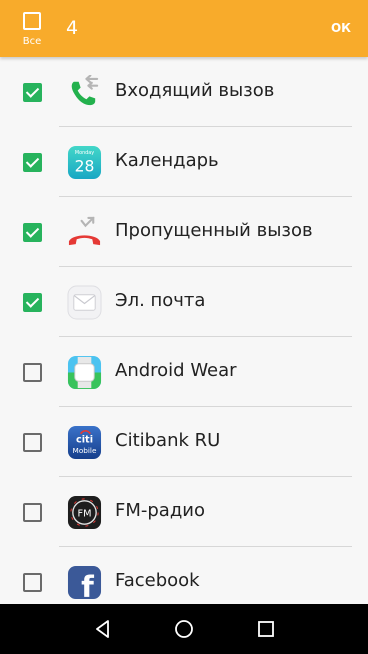 Image resolution: width=368 pixels, height=654 pixels. Describe the element at coordinates (214, 230) in the screenshot. I see `app-label: Пропущенный вызов` at that location.